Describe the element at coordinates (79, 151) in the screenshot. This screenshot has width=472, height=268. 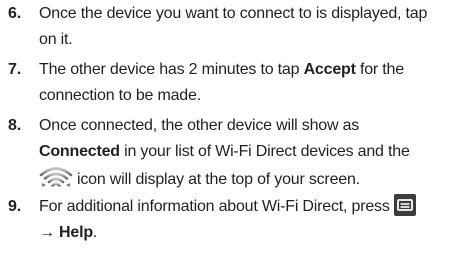
I see `connected-label: Connected` at that location.